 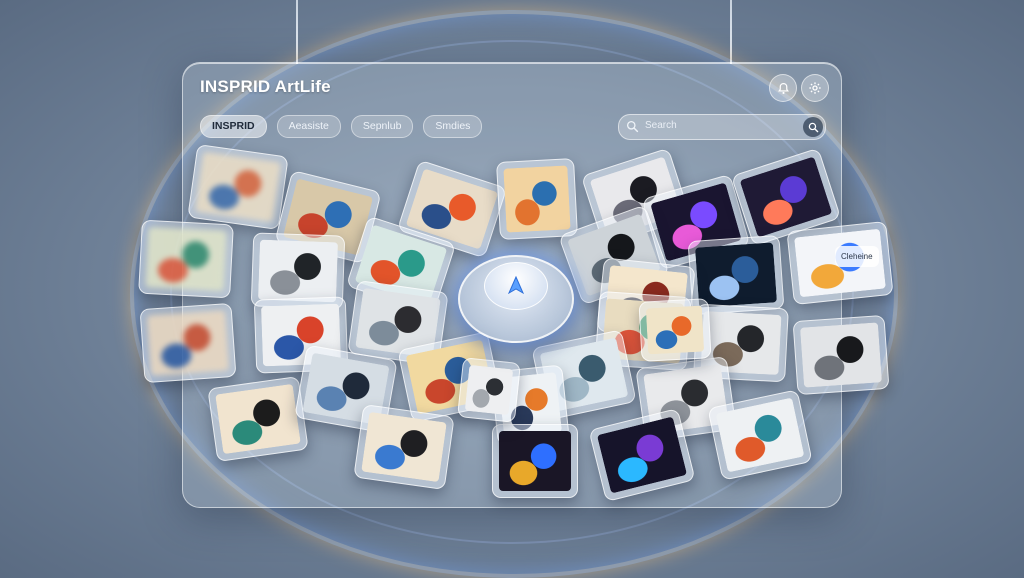 What do you see at coordinates (233, 126) in the screenshot?
I see `tab-insprid: INSPRID` at bounding box center [233, 126].